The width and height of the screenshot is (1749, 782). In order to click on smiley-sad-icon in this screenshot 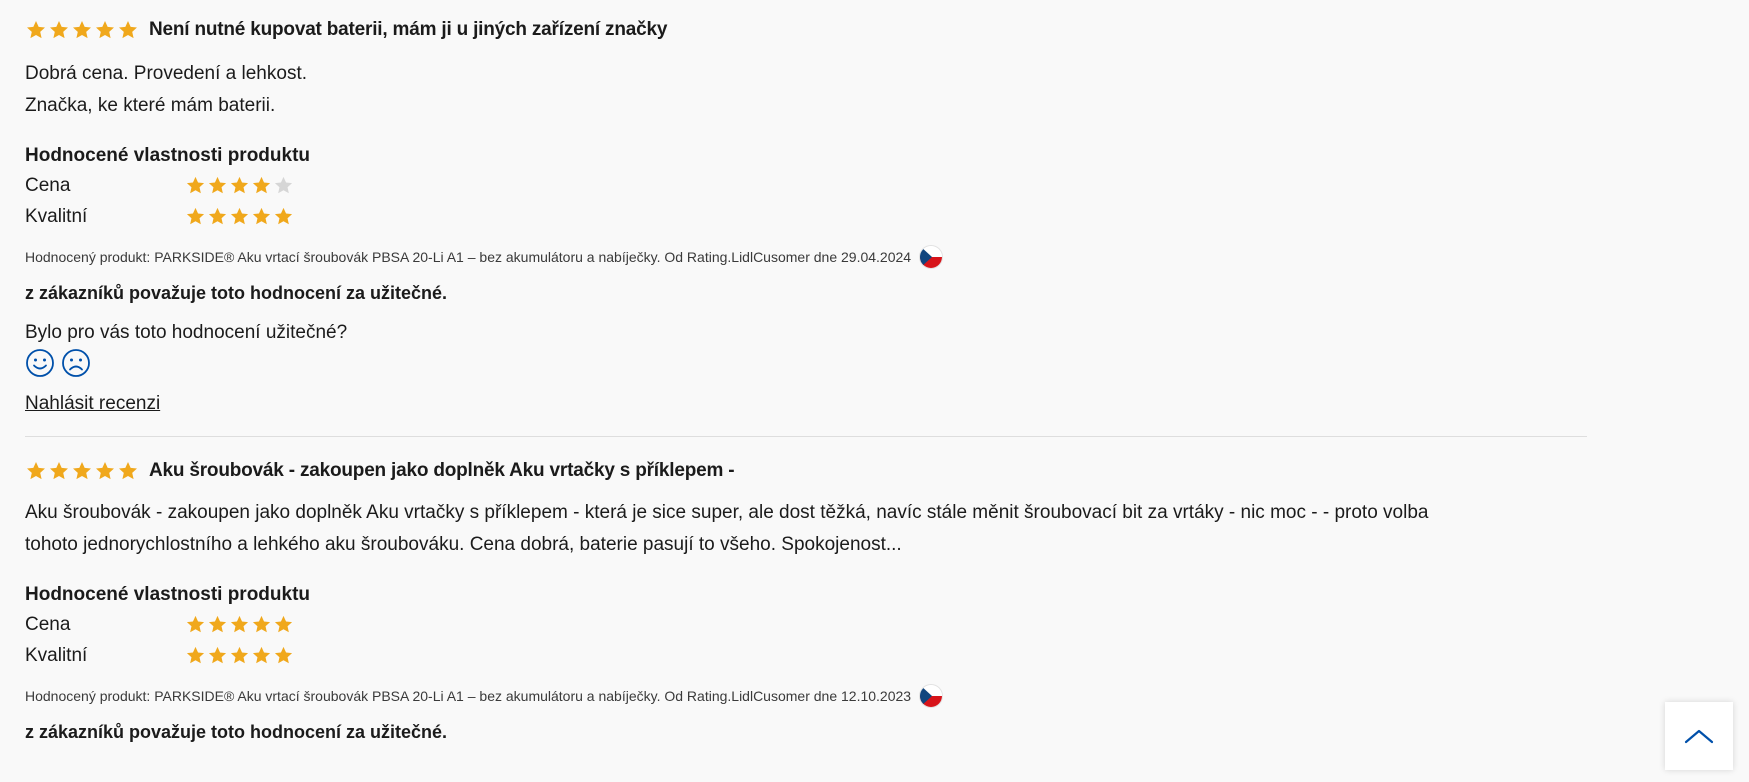, I will do `click(76, 363)`.